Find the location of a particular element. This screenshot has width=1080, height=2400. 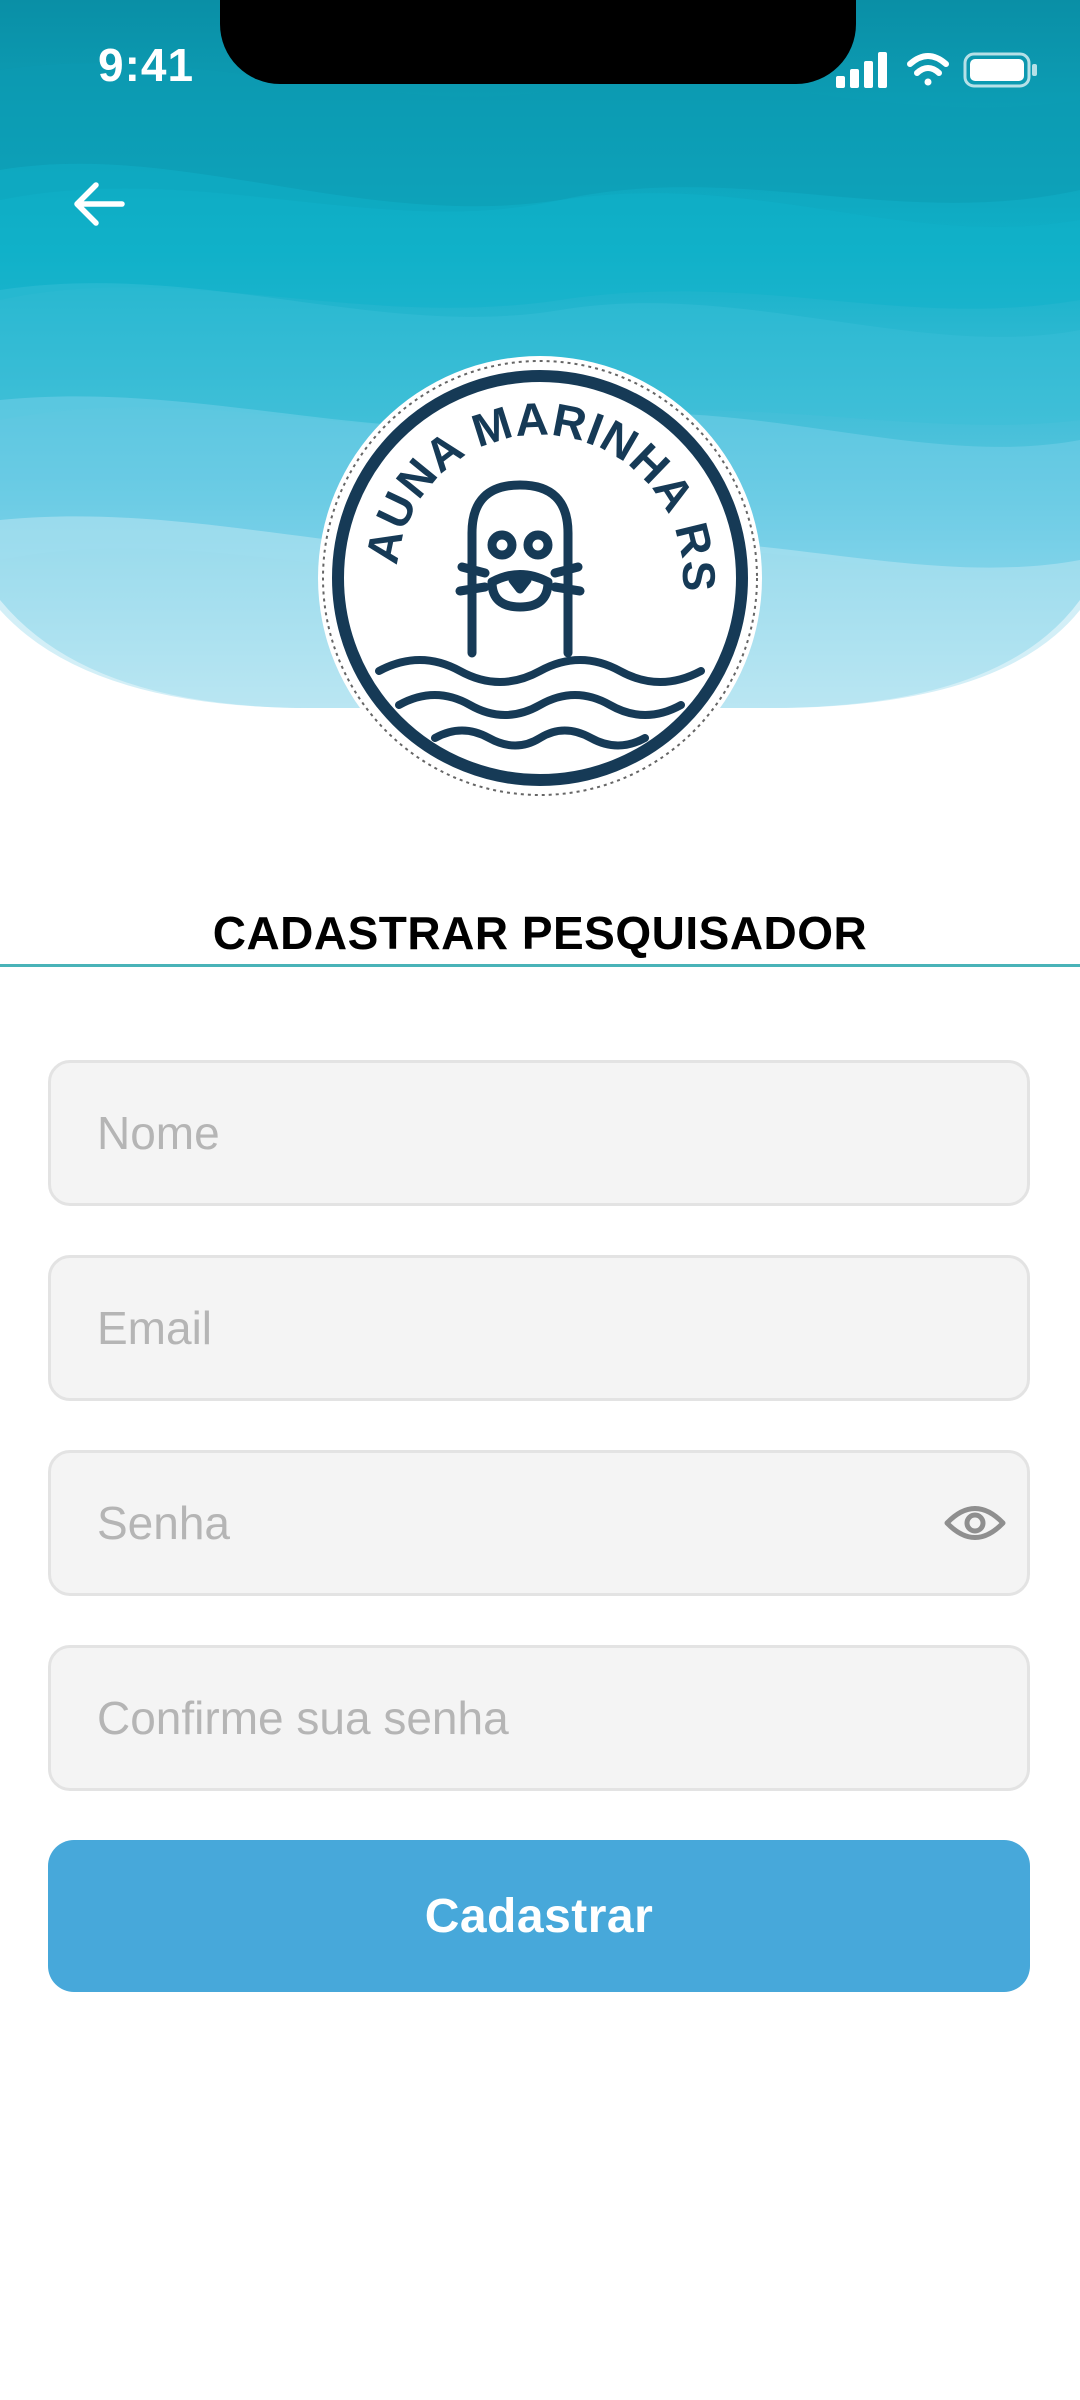

confirm-password-input is located at coordinates (539, 1718).